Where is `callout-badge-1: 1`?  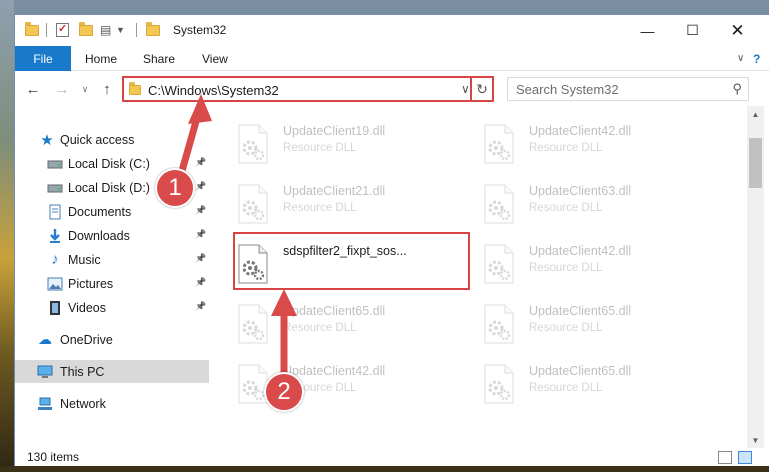
callout-badge-1: 1 is located at coordinates (175, 188).